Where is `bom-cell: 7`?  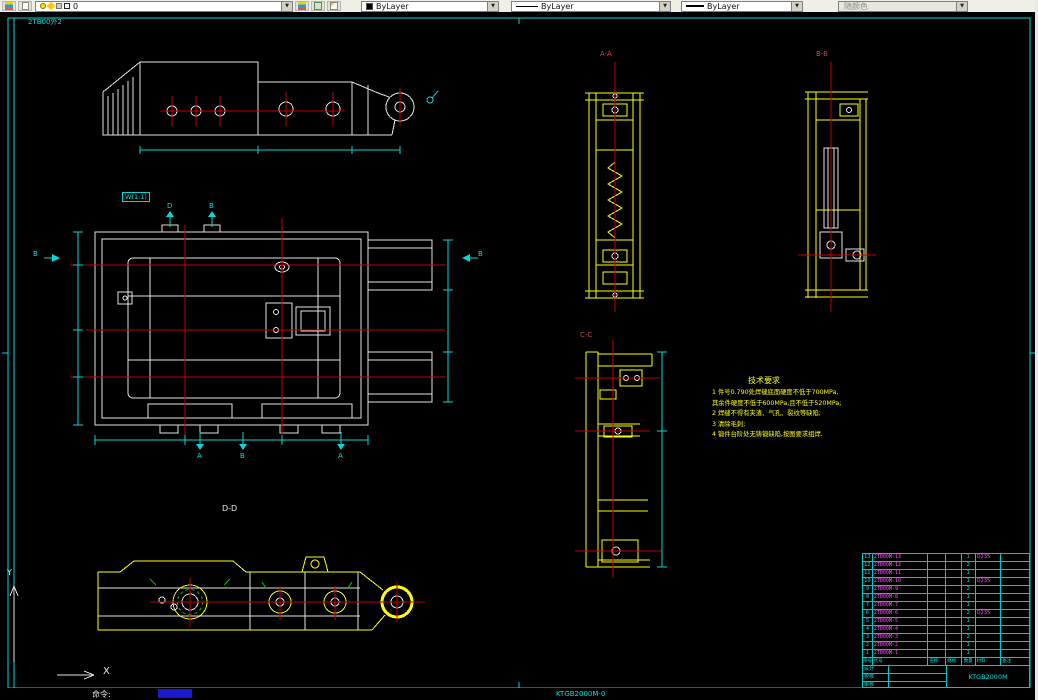 bom-cell: 7 is located at coordinates (868, 605).